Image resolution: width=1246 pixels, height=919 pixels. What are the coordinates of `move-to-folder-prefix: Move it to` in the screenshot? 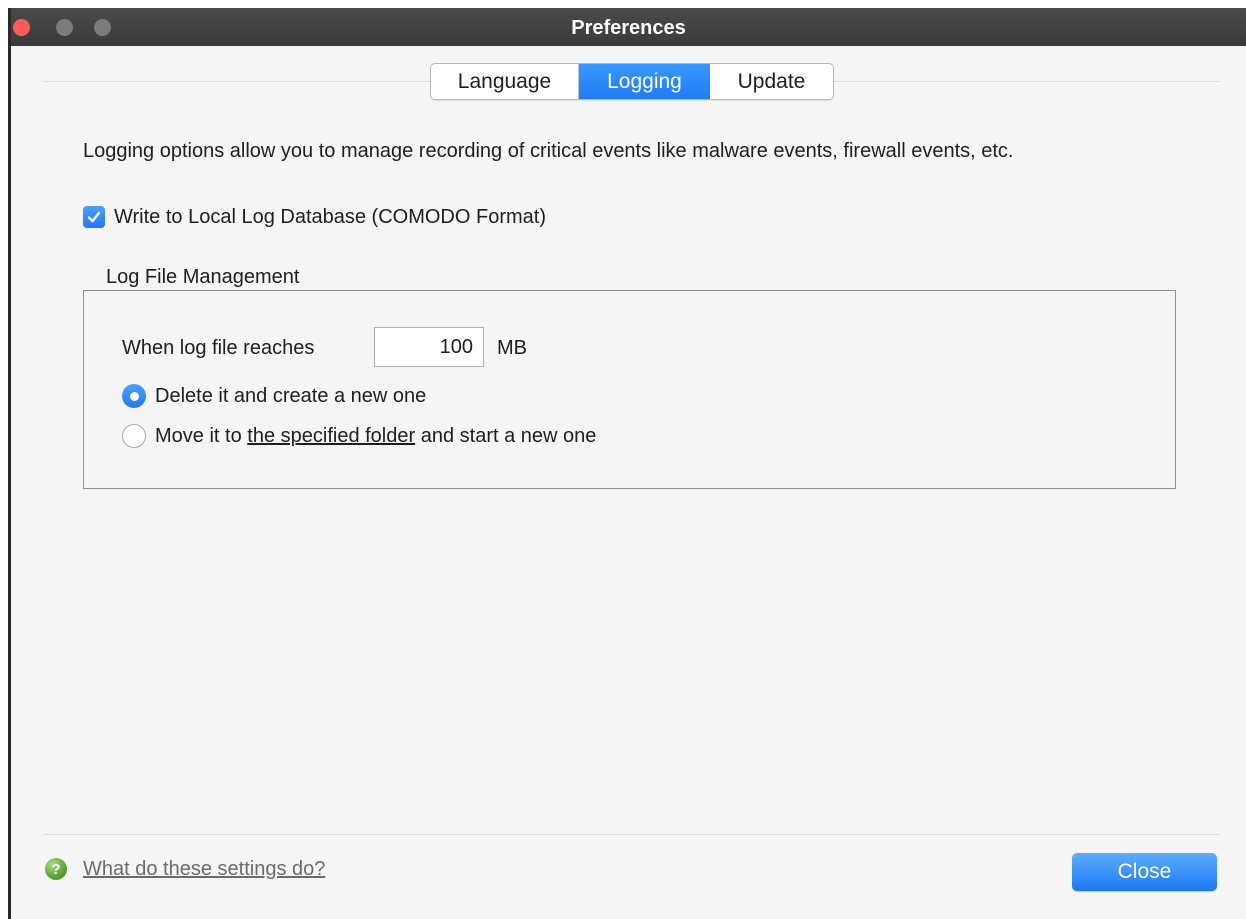 It's located at (201, 435).